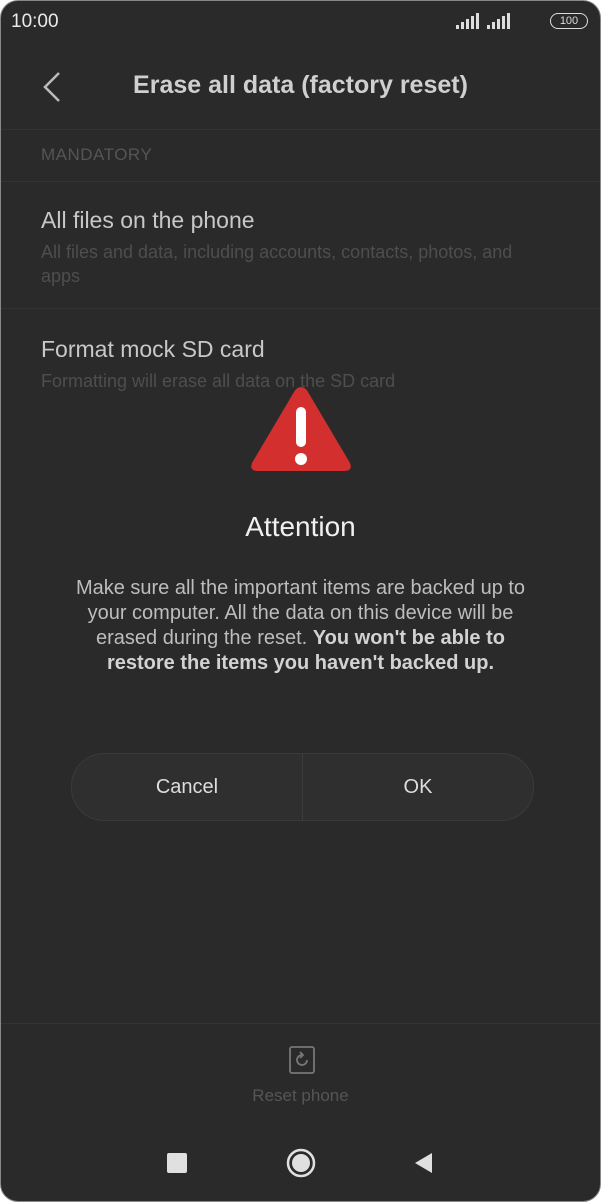 The width and height of the screenshot is (601, 1202). Describe the element at coordinates (187, 787) in the screenshot. I see `cancel-button: Cancel` at that location.